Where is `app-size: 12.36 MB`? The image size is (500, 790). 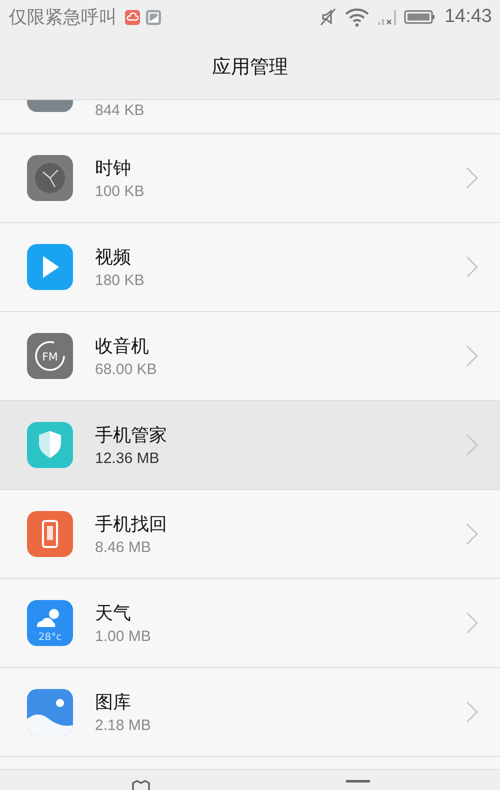 app-size: 12.36 MB is located at coordinates (127, 458).